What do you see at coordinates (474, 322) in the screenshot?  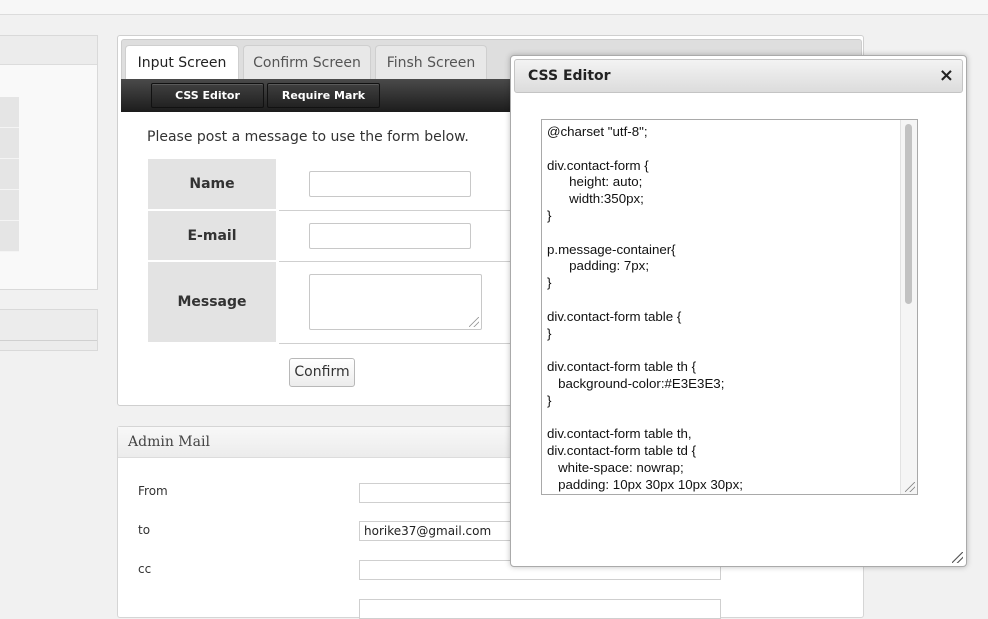 I see `resize-grip-icon` at bounding box center [474, 322].